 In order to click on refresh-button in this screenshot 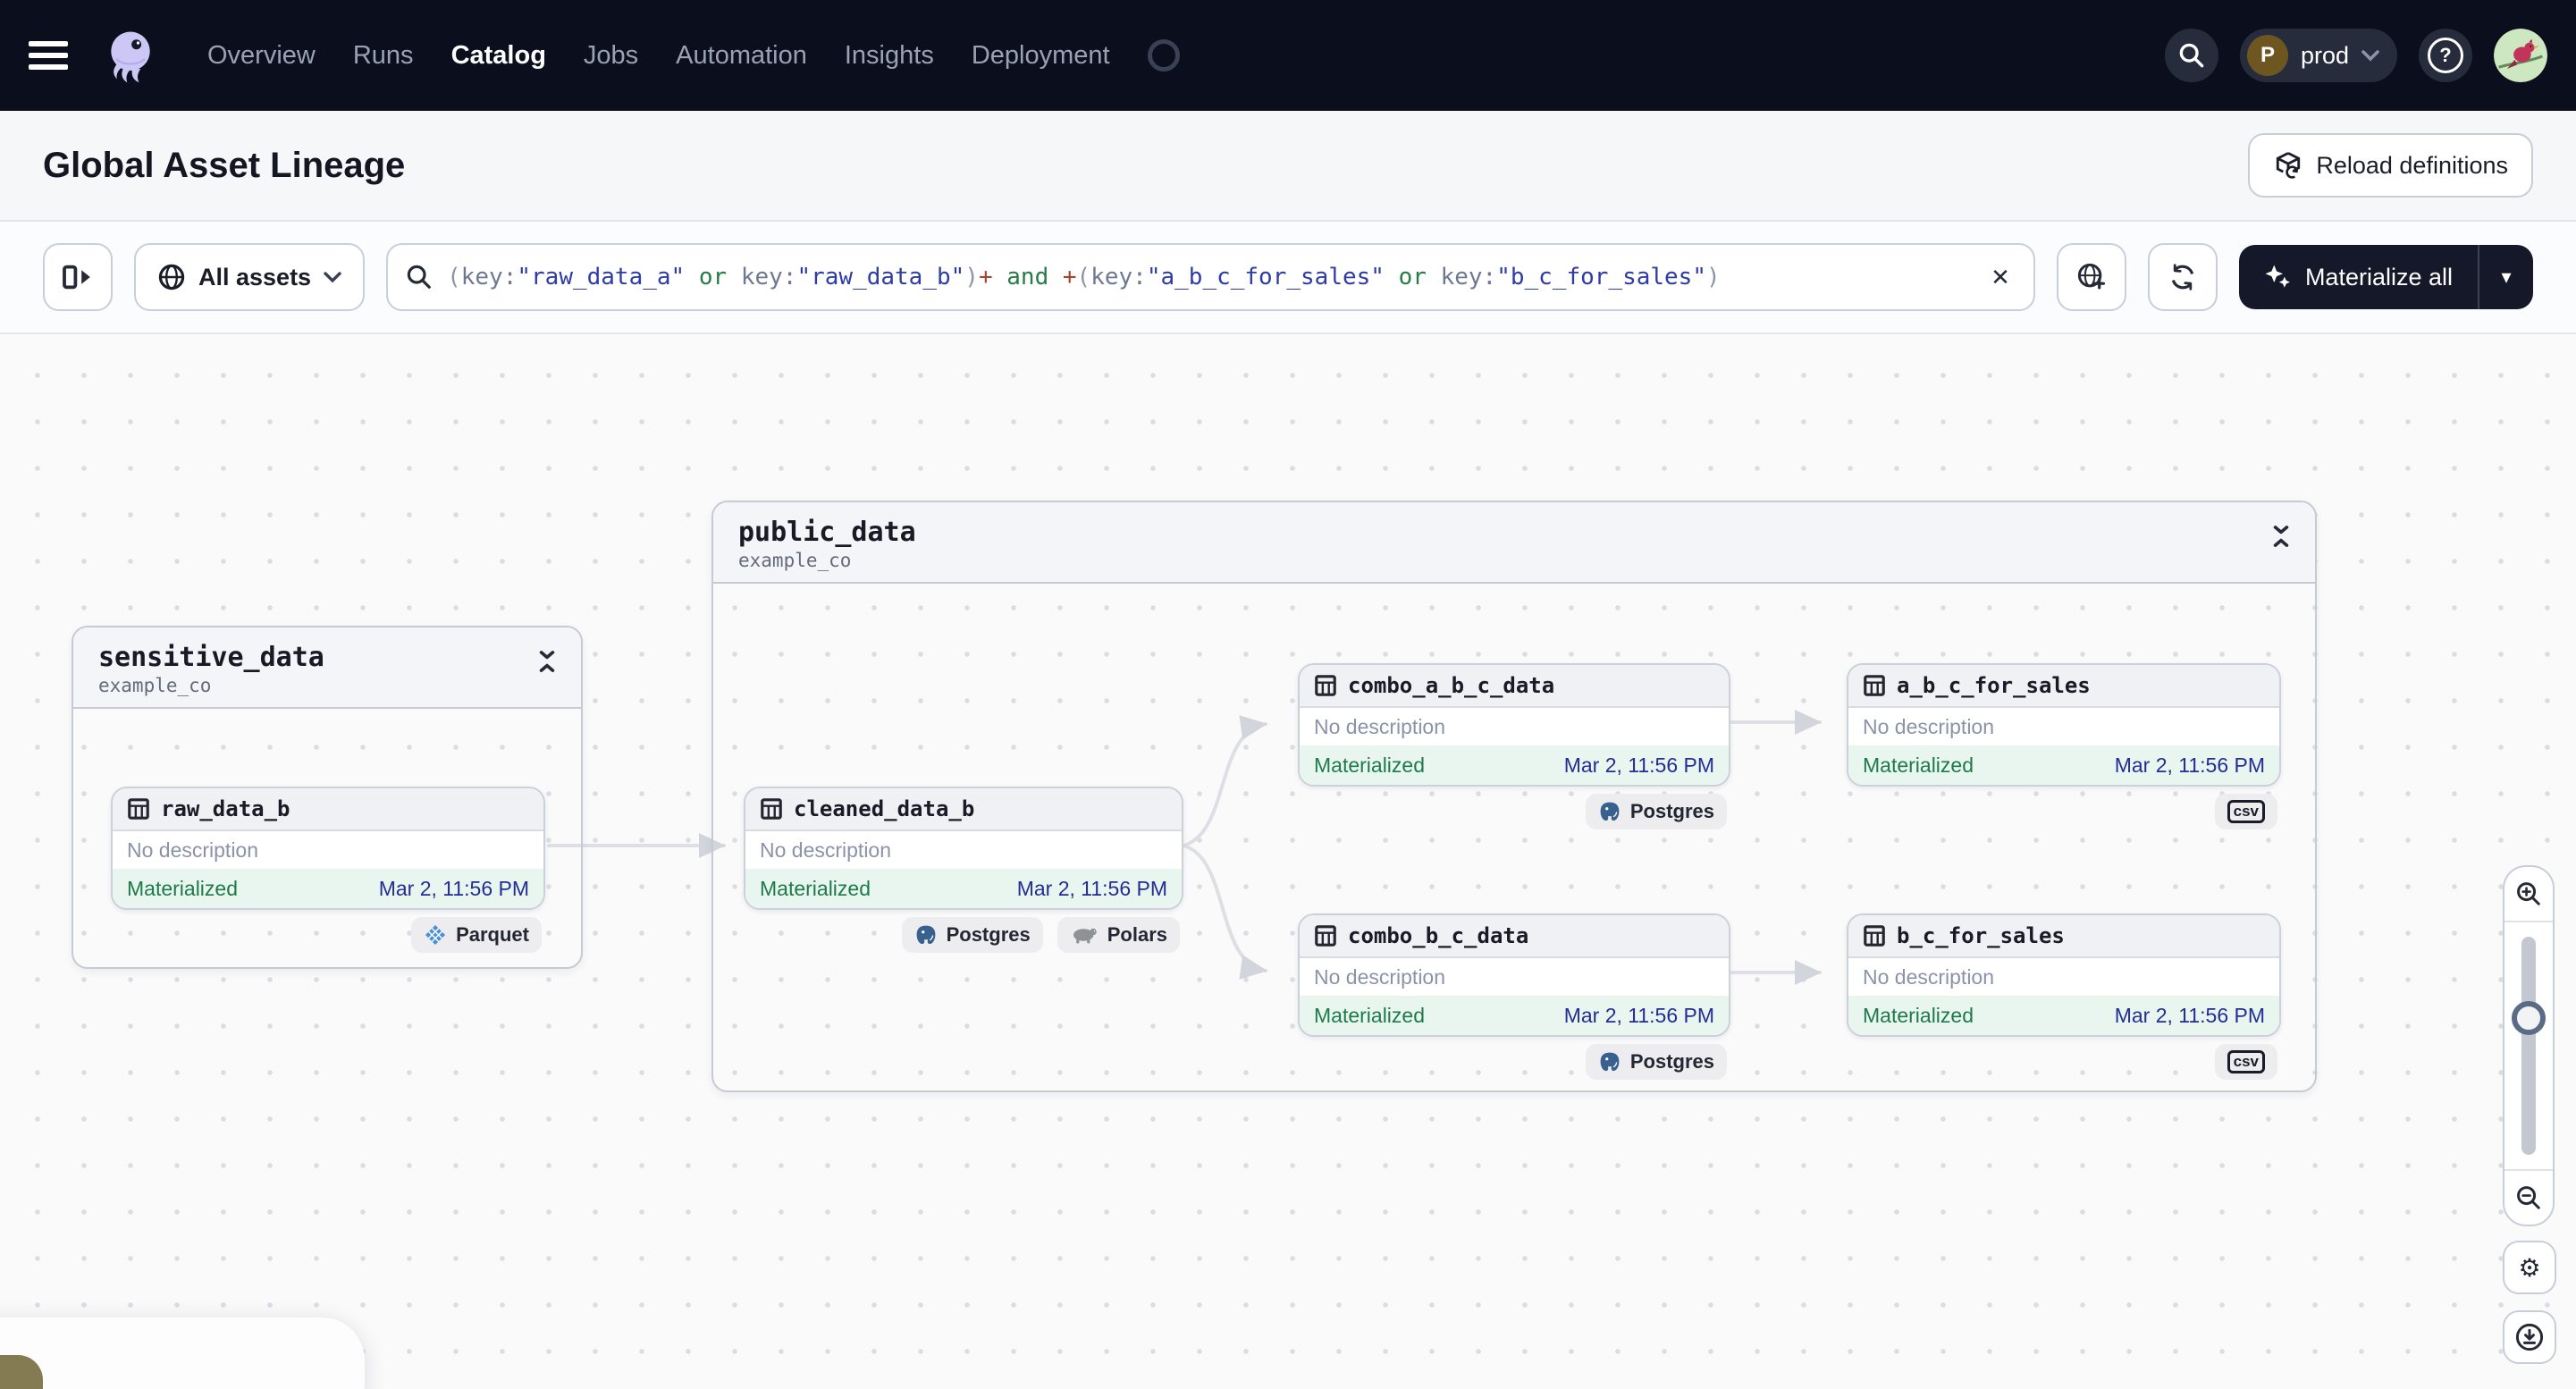, I will do `click(2183, 277)`.